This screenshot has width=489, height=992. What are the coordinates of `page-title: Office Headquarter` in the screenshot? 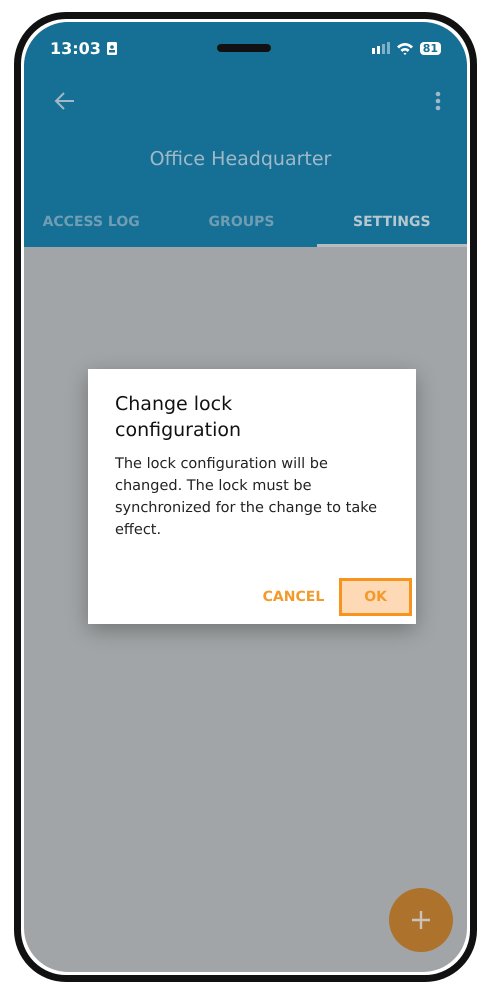 It's located at (240, 159).